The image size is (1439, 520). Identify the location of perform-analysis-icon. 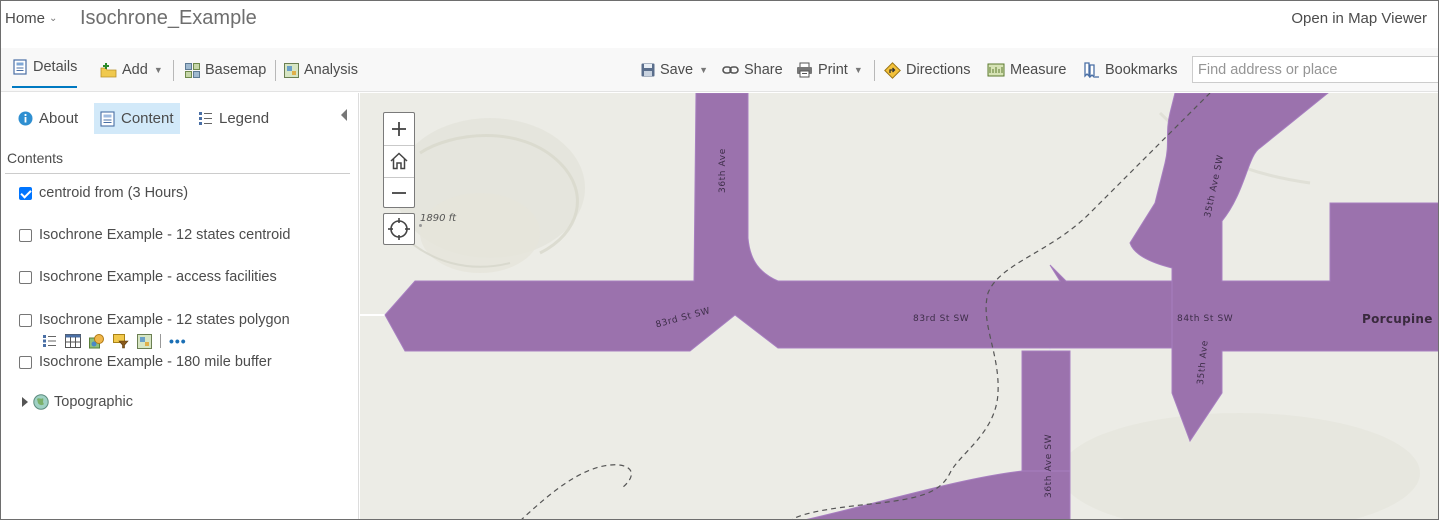
(144, 341).